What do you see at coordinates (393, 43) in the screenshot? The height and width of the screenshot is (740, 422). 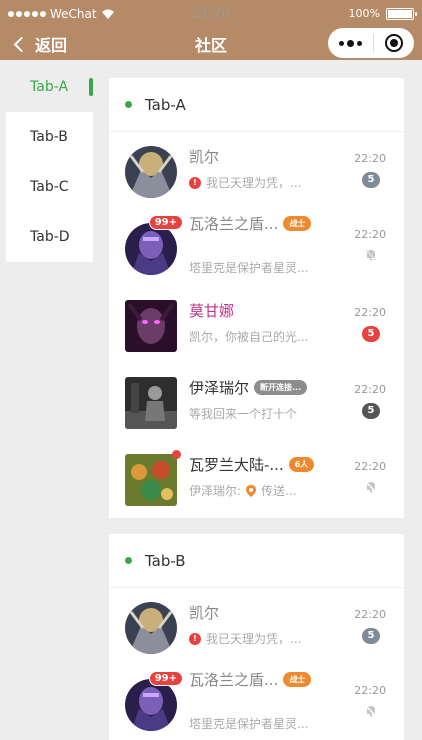 I see `close-target-icon` at bounding box center [393, 43].